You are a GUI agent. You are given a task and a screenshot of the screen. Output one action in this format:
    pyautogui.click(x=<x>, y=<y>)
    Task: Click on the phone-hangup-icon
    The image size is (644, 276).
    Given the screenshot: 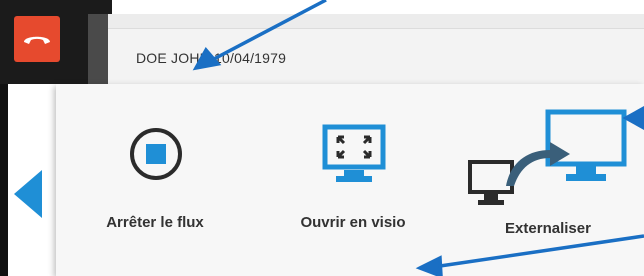 What is the action you would take?
    pyautogui.click(x=37, y=40)
    